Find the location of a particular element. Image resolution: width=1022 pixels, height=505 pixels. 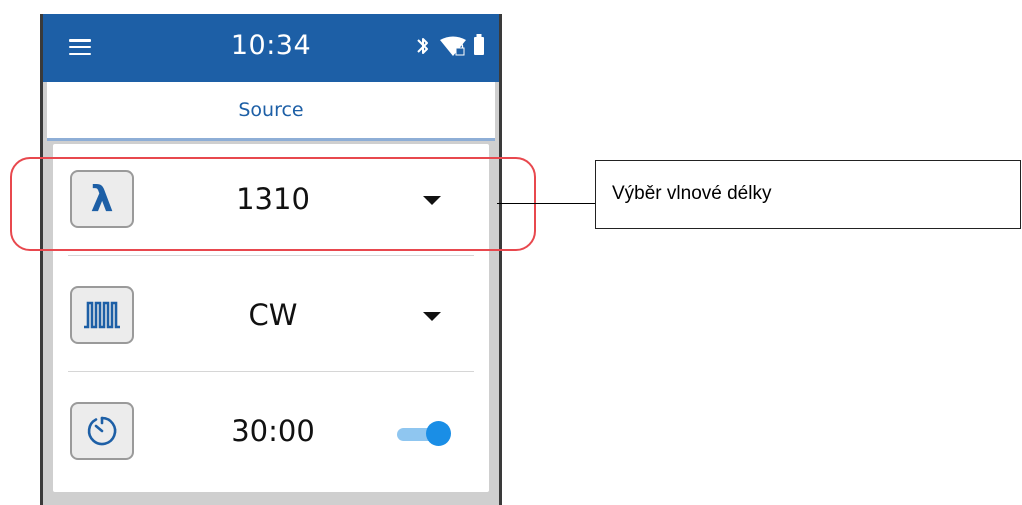

bluetooth-icon is located at coordinates (422, 46).